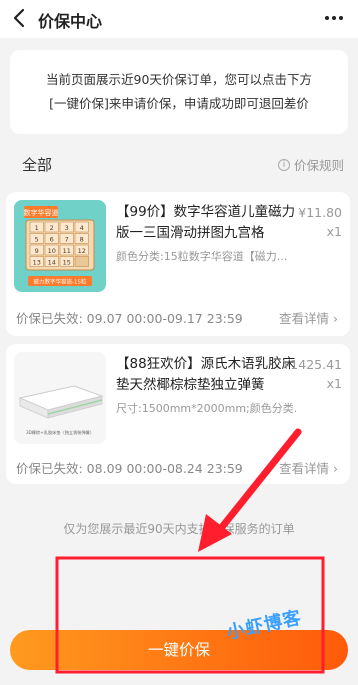 The height and width of the screenshot is (685, 358). Describe the element at coordinates (52, 263) in the screenshot. I see `puzzle-tile-number: 14` at that location.